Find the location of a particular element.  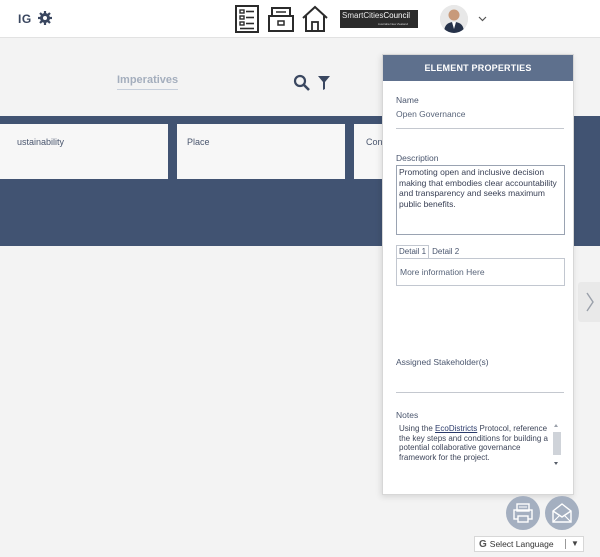

scroll-thumb is located at coordinates (557, 443).